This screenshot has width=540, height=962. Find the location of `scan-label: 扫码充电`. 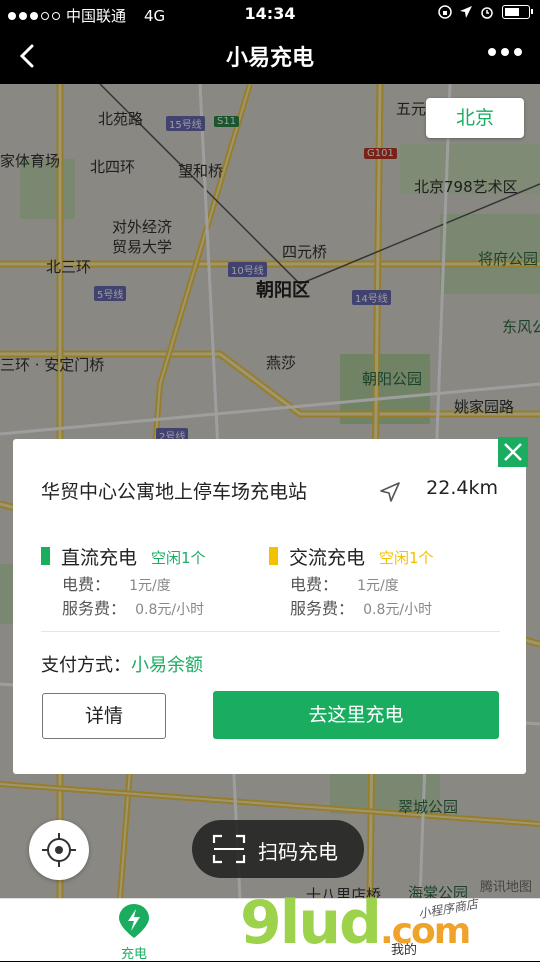

scan-label: 扫码充电 is located at coordinates (298, 852).